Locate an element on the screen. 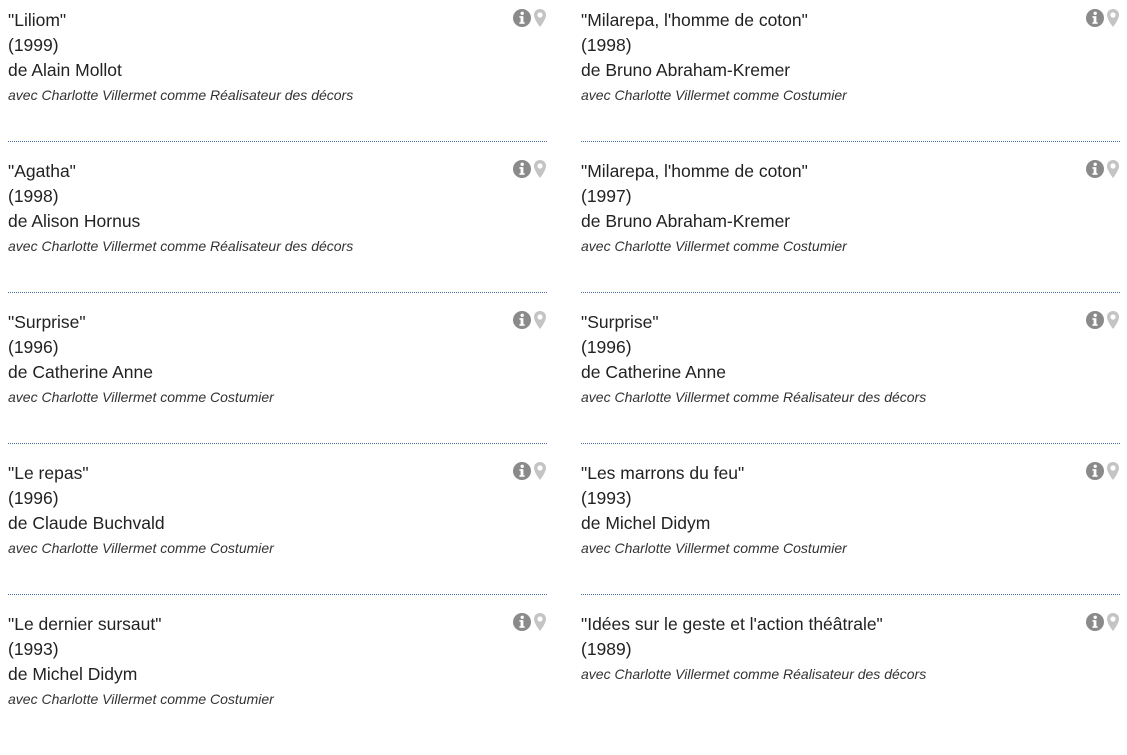 Image resolution: width=1127 pixels, height=755 pixels. production-title: "Les marrons du feu" is located at coordinates (850, 473).